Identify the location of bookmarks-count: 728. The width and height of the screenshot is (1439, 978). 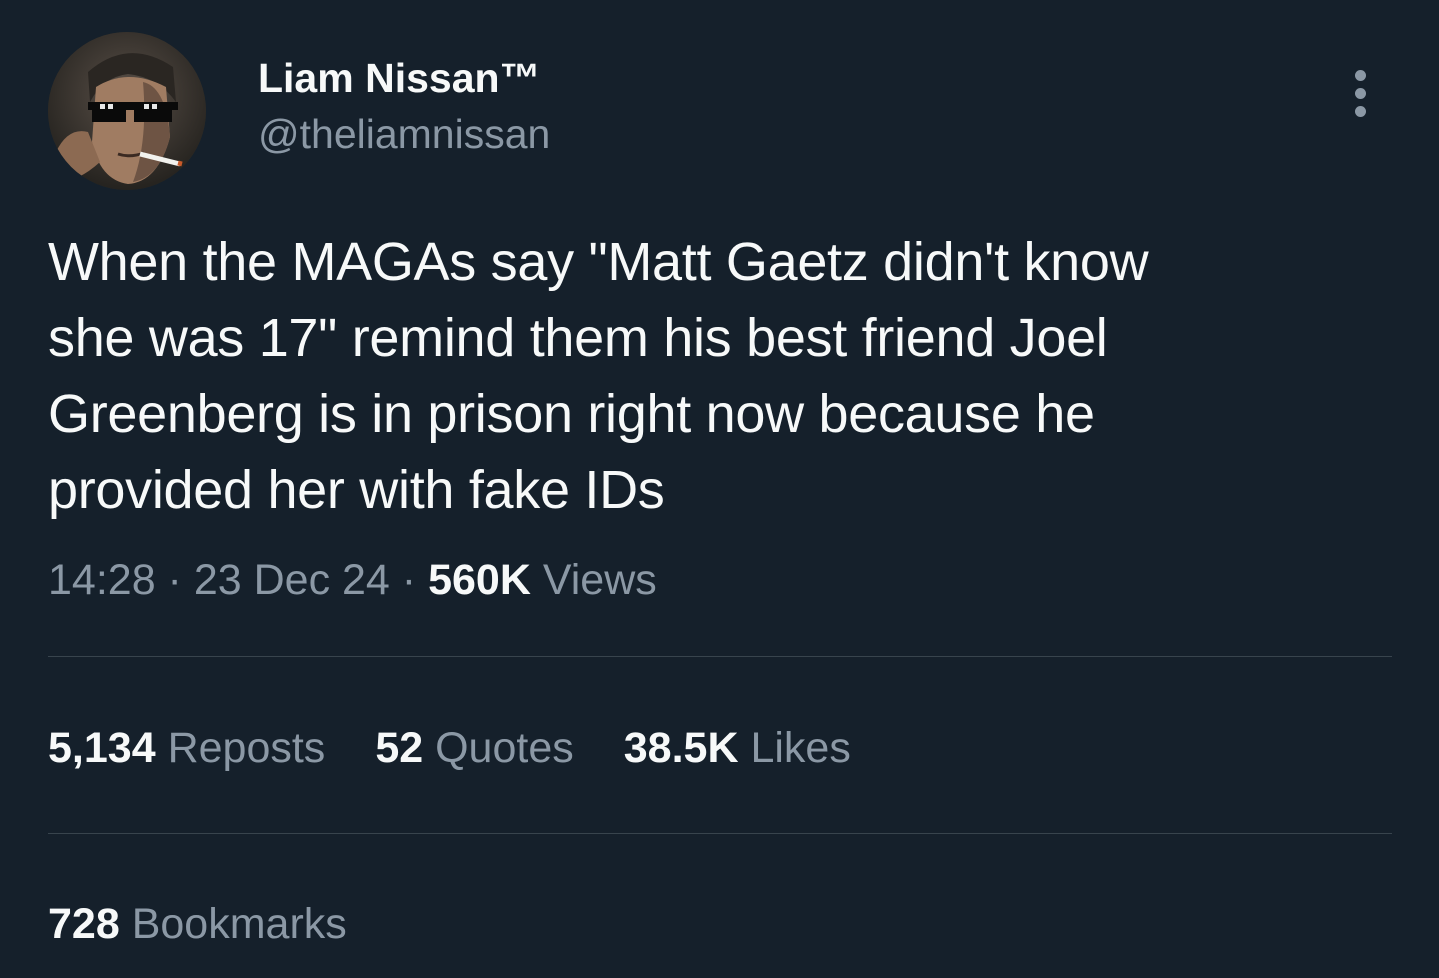
(84, 924).